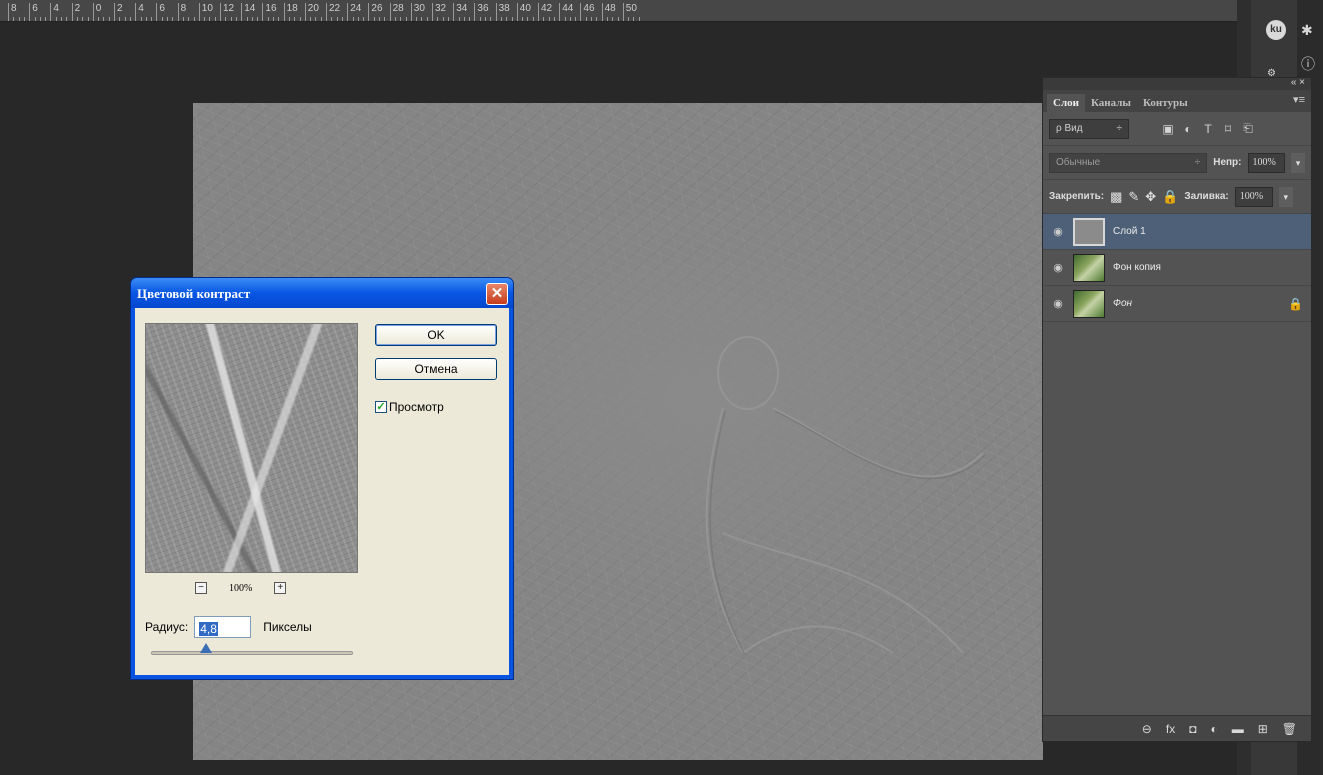 This screenshot has width=1323, height=775. I want to click on tab-paths: Контуры, so click(1165, 103).